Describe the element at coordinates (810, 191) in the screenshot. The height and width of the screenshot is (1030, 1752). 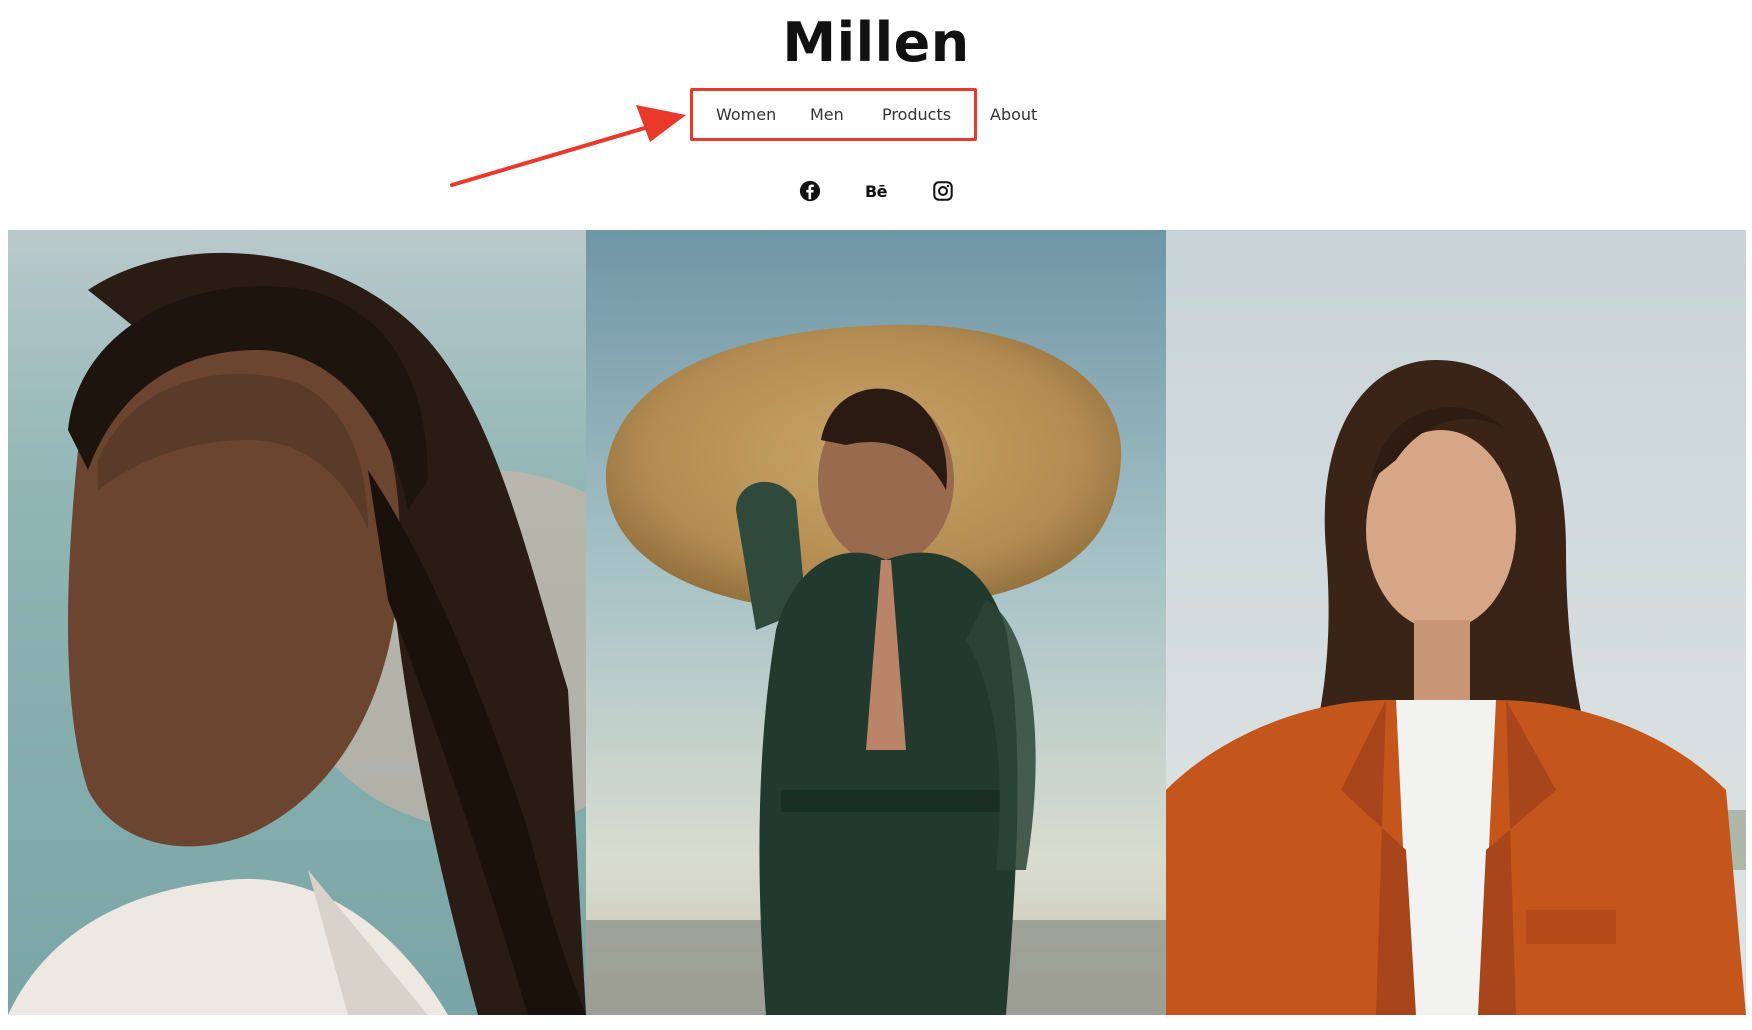
I see `facebook-icon` at that location.